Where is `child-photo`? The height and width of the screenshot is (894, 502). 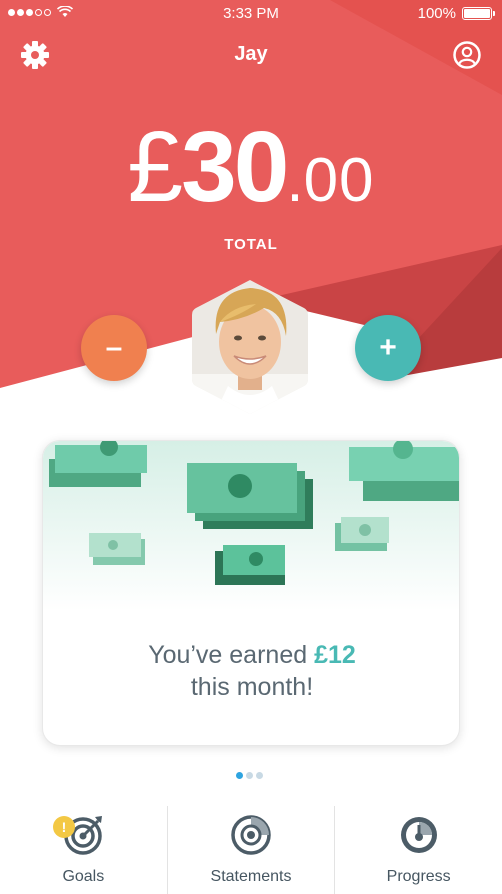
child-photo is located at coordinates (250, 347).